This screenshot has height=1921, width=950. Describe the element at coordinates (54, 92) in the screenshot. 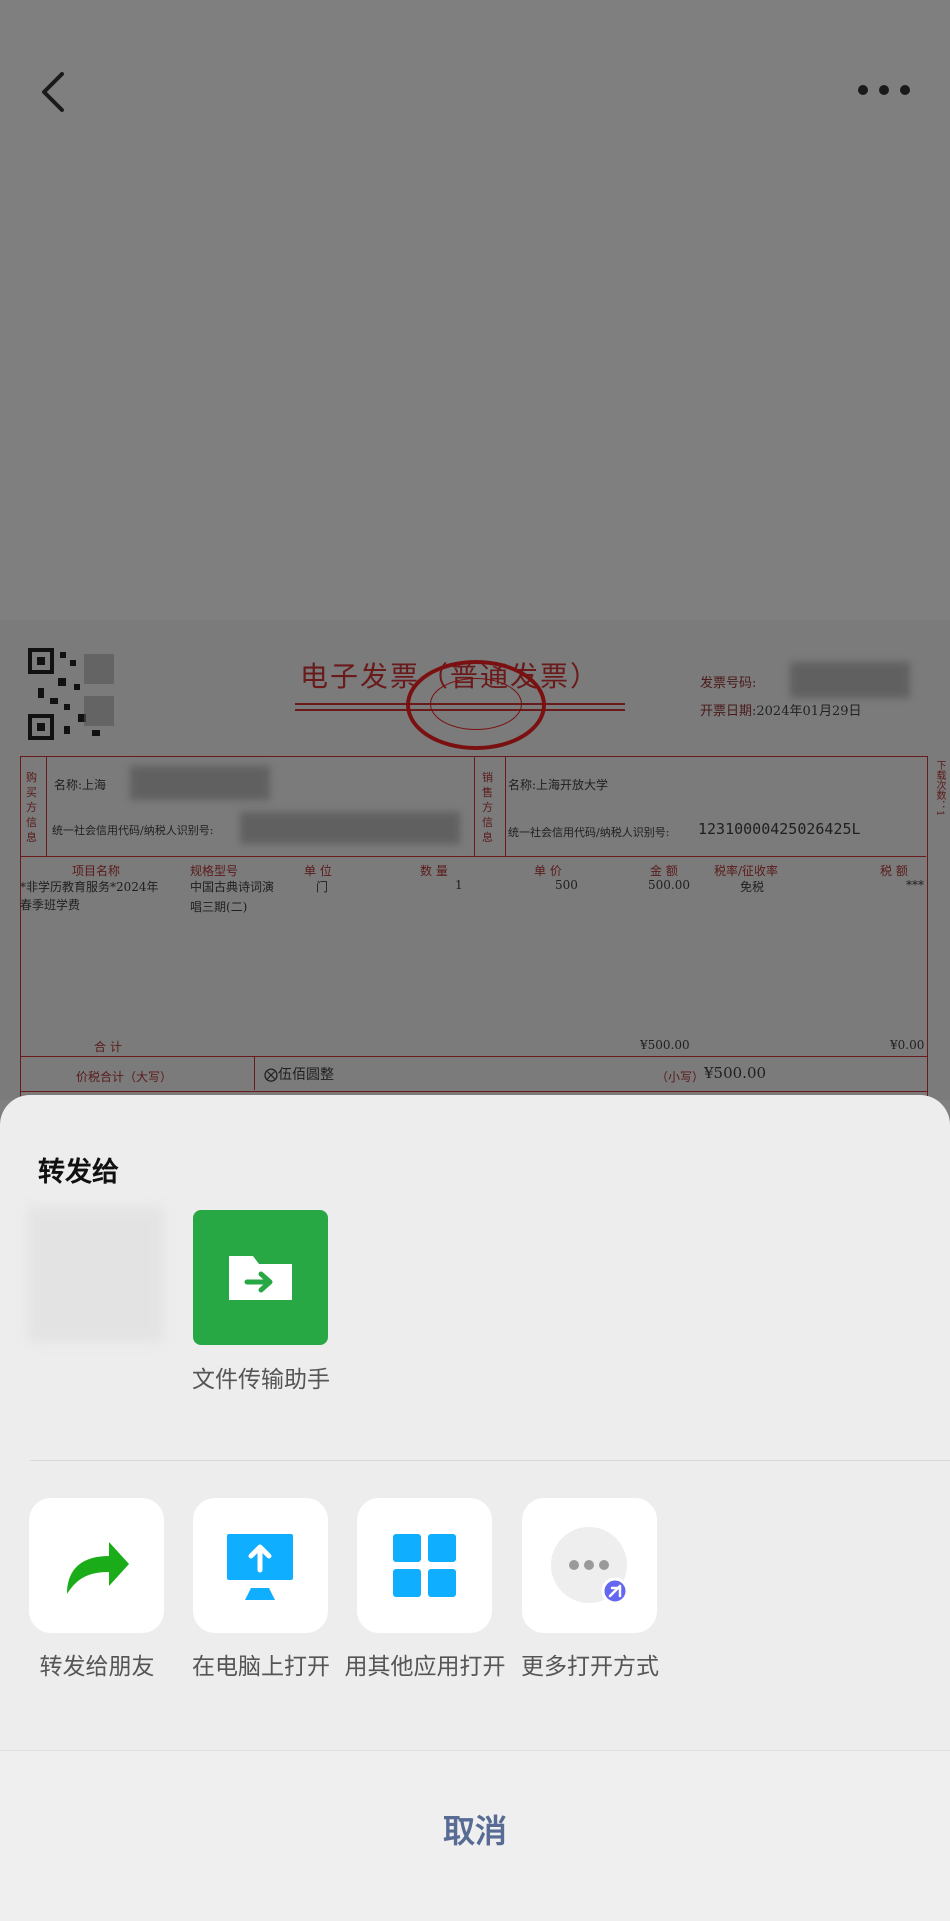

I see `back-icon` at that location.